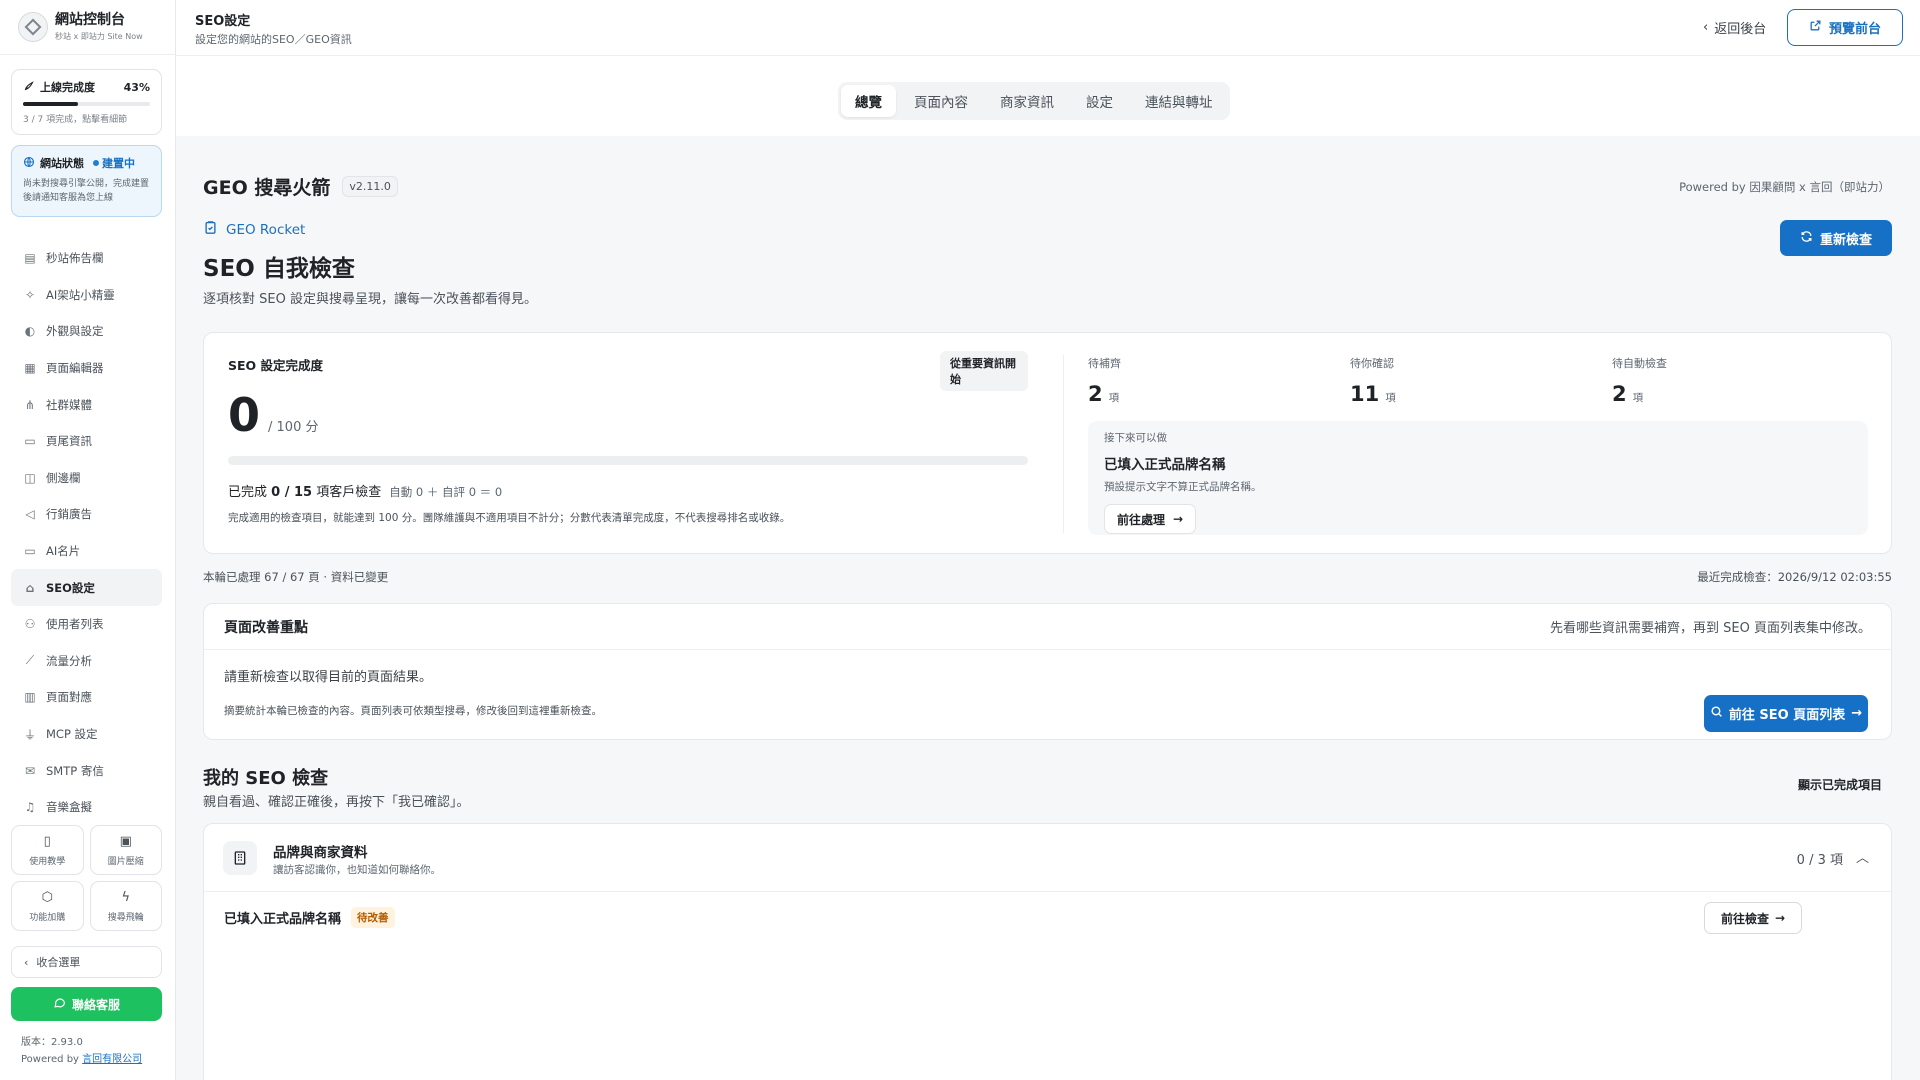 The width and height of the screenshot is (1920, 1080). What do you see at coordinates (62, 163) in the screenshot?
I see `site-status-title: 網站狀態` at bounding box center [62, 163].